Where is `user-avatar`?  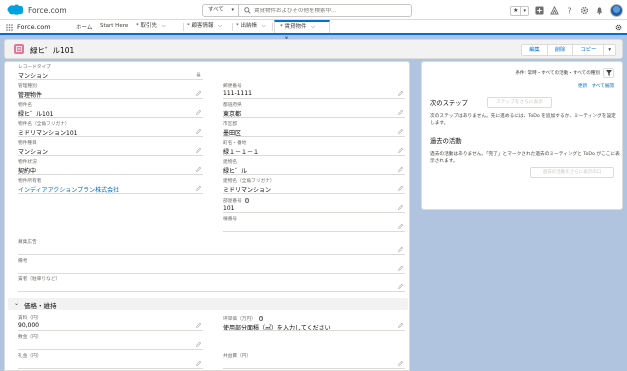
user-avatar is located at coordinates (616, 10).